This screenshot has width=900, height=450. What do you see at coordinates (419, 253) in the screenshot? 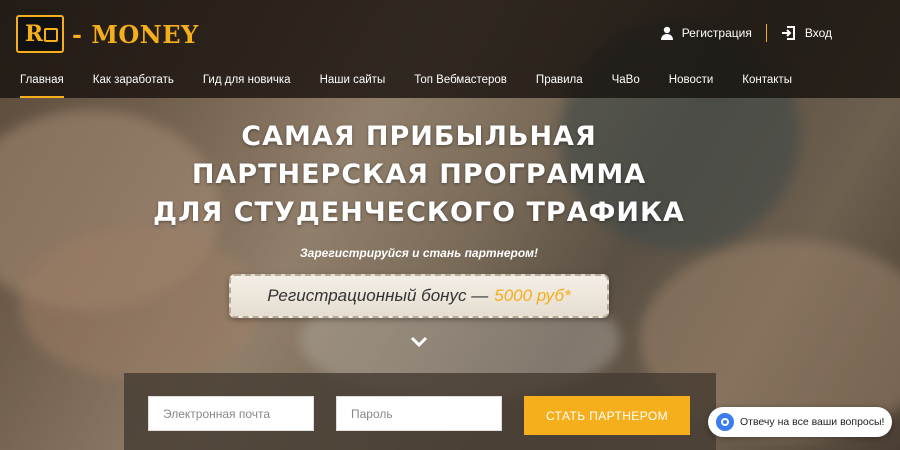
I see `hero-subtitle: Зарегистрируйся и стань партнером!` at bounding box center [419, 253].